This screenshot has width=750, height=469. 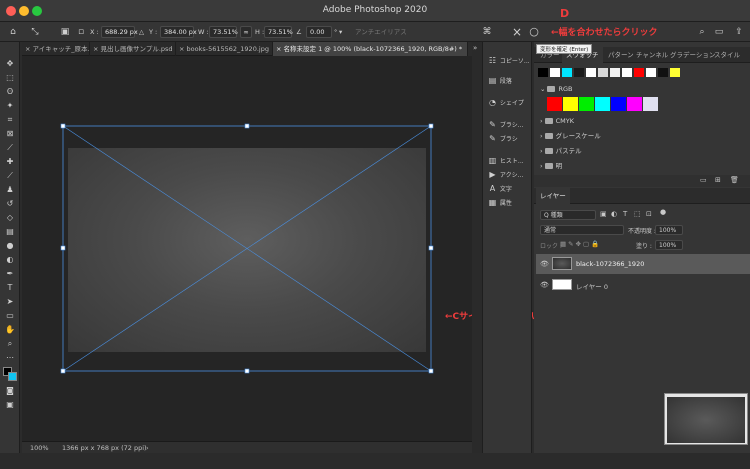 What do you see at coordinates (223, 32) in the screenshot?
I see `width-field: 73.51%` at bounding box center [223, 32].